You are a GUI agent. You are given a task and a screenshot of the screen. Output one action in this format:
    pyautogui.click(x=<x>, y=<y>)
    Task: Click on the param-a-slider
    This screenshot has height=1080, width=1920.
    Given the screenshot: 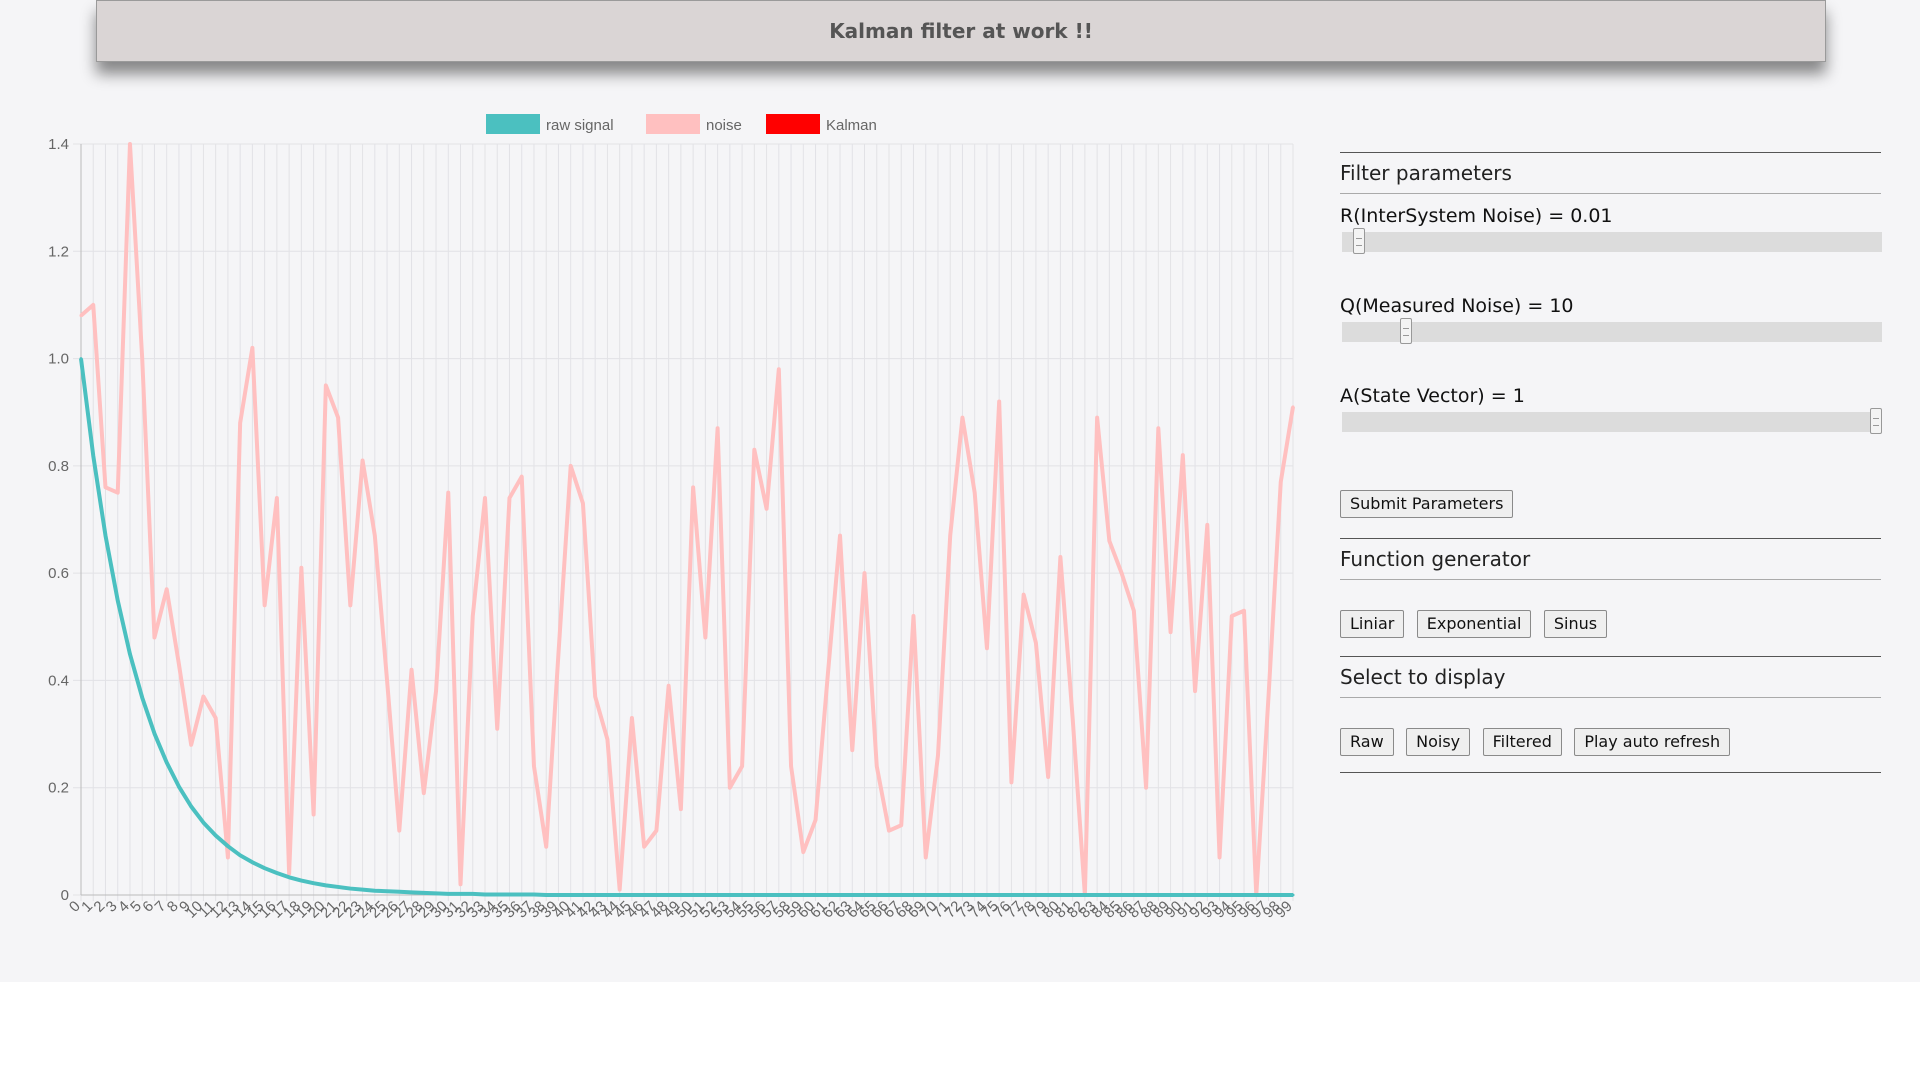 What is the action you would take?
    pyautogui.click(x=1612, y=421)
    